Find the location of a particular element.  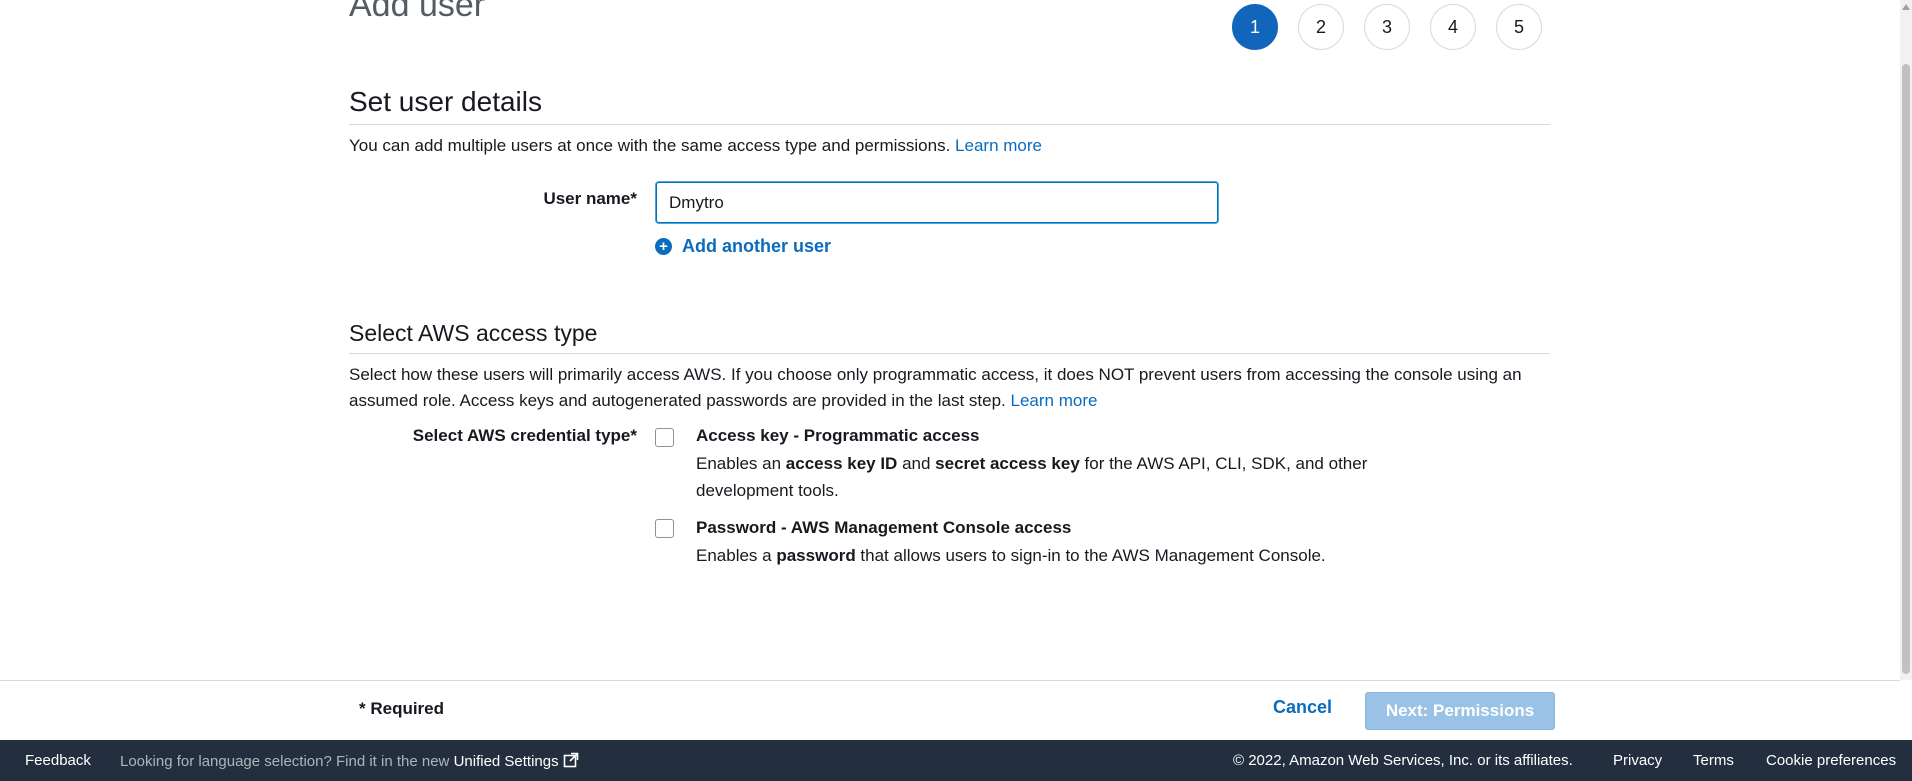

scroll-up-arrow-icon is located at coordinates (1906, 7).